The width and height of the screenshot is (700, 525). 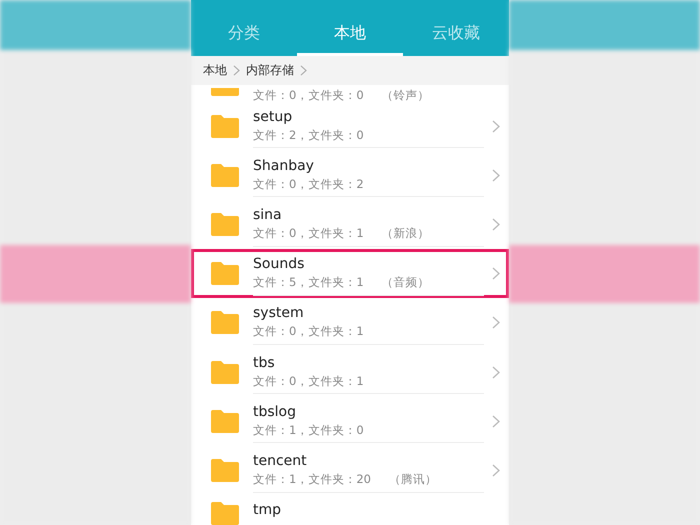 I want to click on folder-name: Shanbay, so click(x=284, y=166).